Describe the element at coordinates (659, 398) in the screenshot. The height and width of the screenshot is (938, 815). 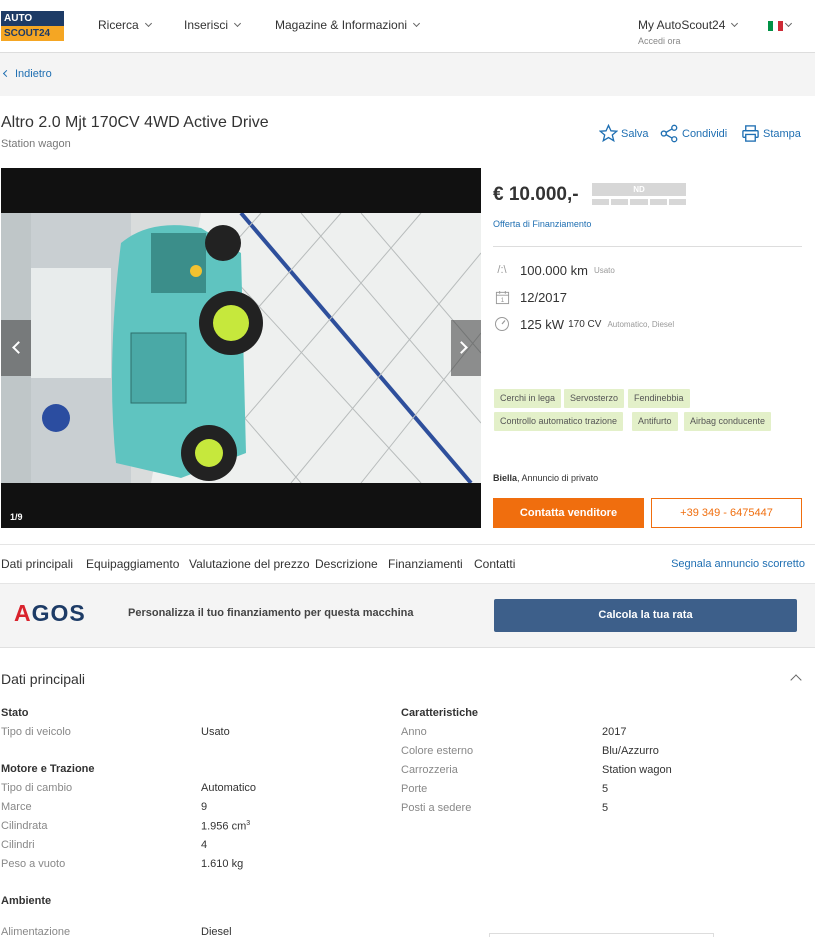
I see `feature-tag: Fendinebbia` at that location.